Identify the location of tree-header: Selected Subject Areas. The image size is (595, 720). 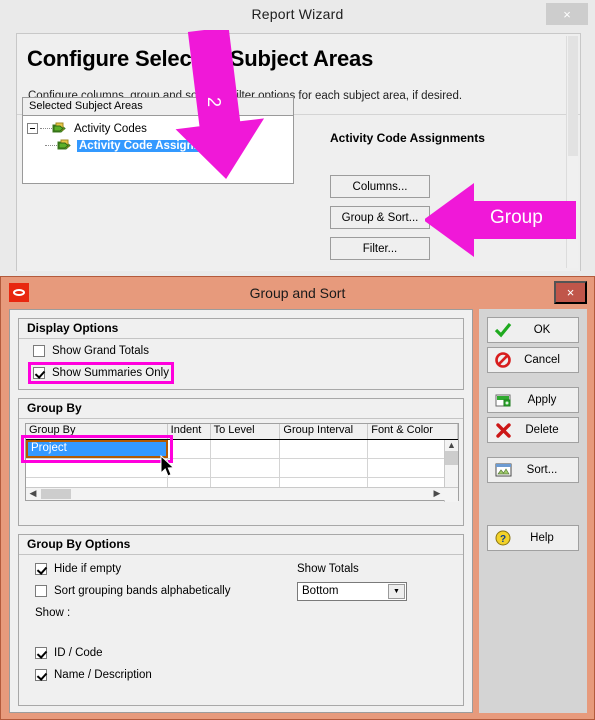
(158, 107).